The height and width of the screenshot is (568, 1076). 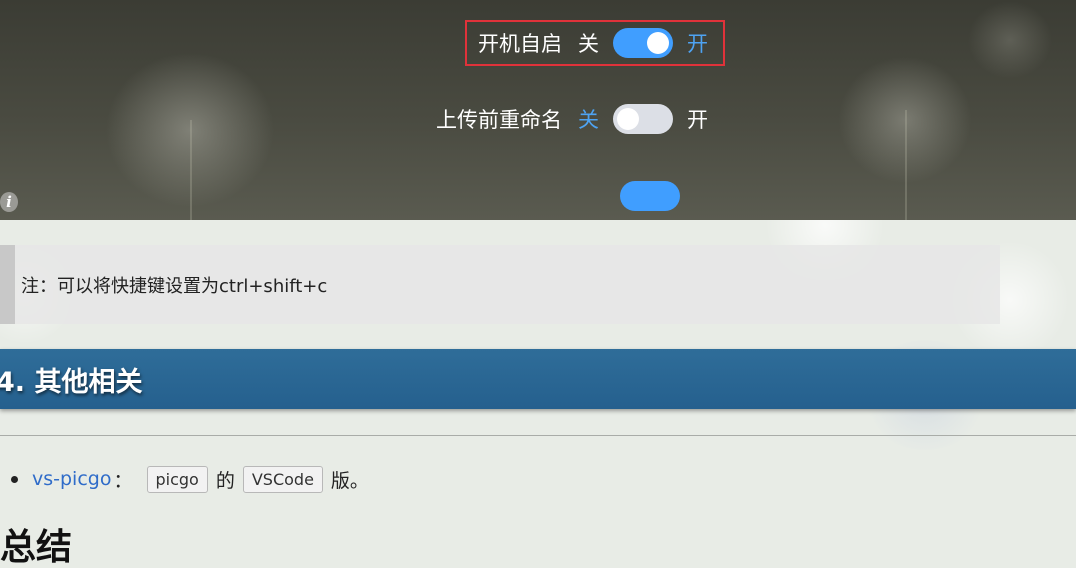 I want to click on vs-picgo-link: vs-picgo, so click(x=71, y=479).